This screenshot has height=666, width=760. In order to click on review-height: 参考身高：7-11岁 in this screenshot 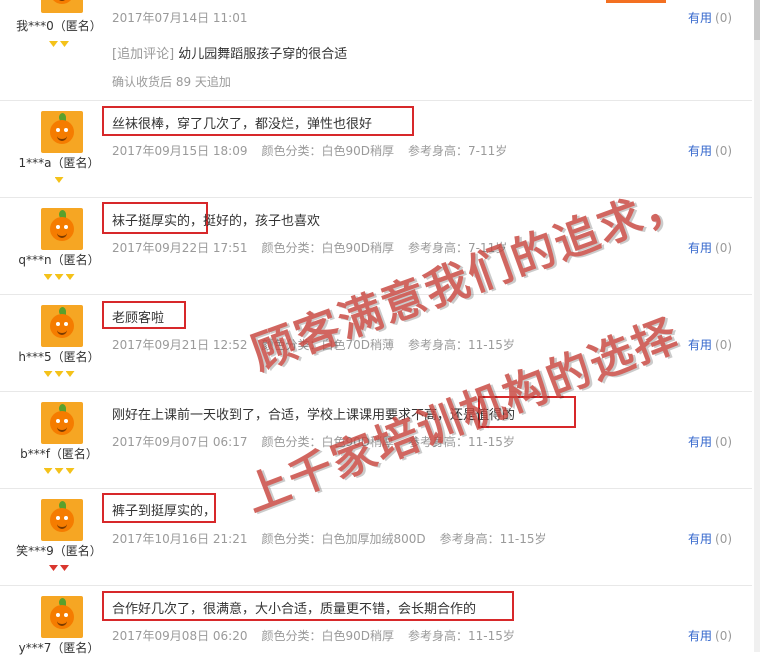, I will do `click(458, 151)`.